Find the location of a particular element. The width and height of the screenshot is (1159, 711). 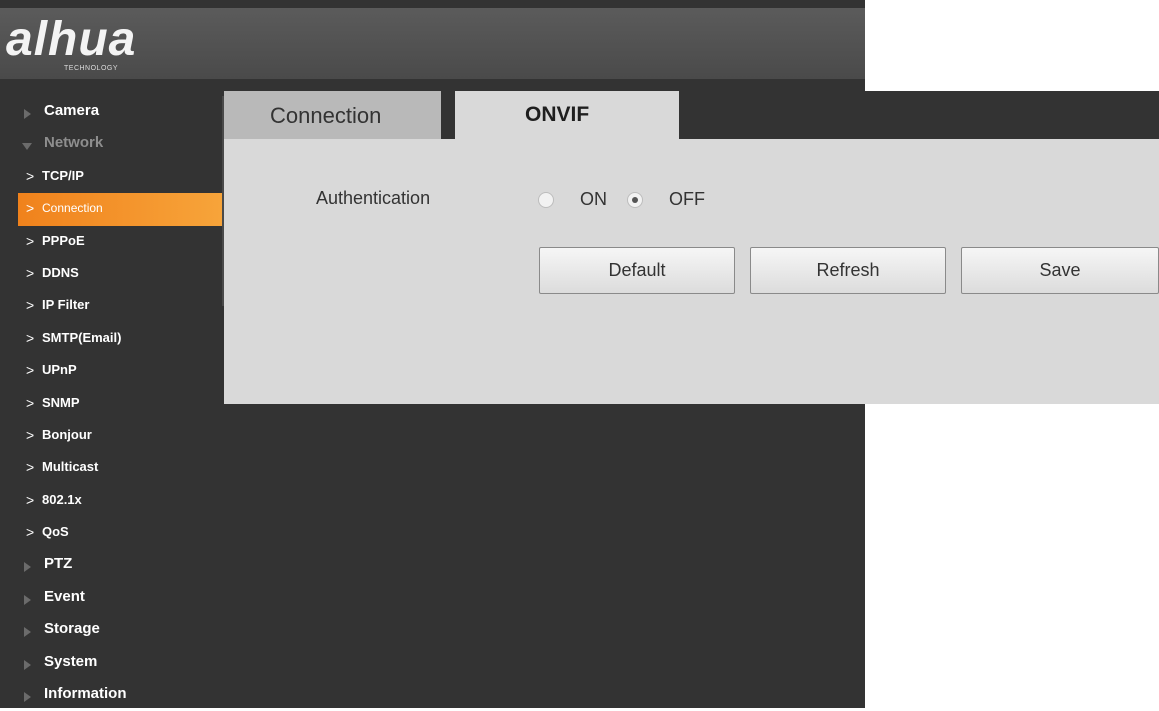

sidebar-subitem-pppoe: > PPPoE is located at coordinates (111, 242).